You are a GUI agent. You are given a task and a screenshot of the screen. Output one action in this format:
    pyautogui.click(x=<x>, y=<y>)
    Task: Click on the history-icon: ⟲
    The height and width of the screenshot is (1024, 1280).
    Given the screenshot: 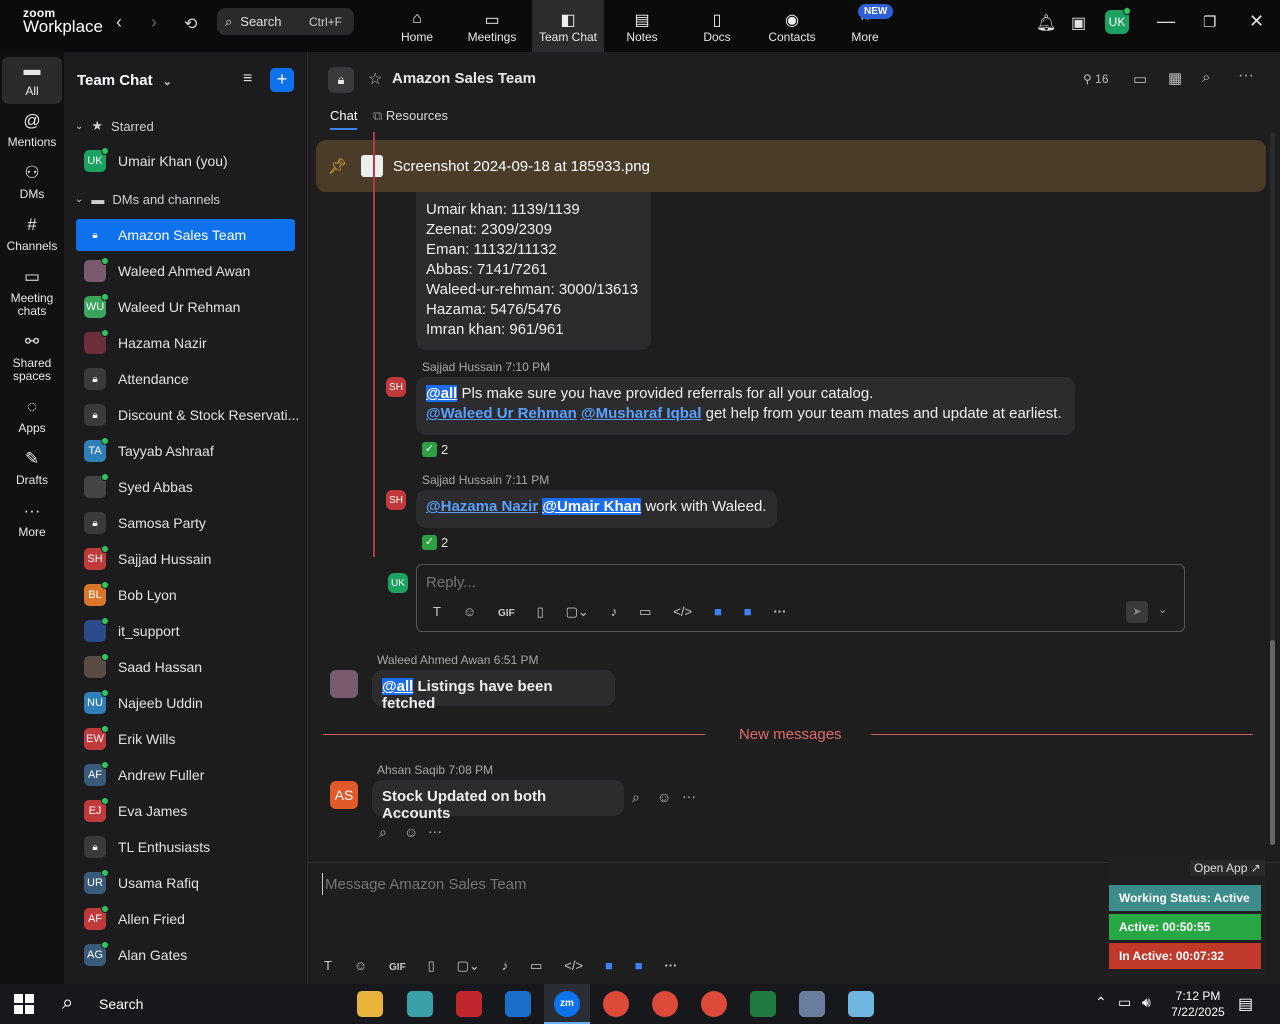 What is the action you would take?
    pyautogui.click(x=190, y=24)
    